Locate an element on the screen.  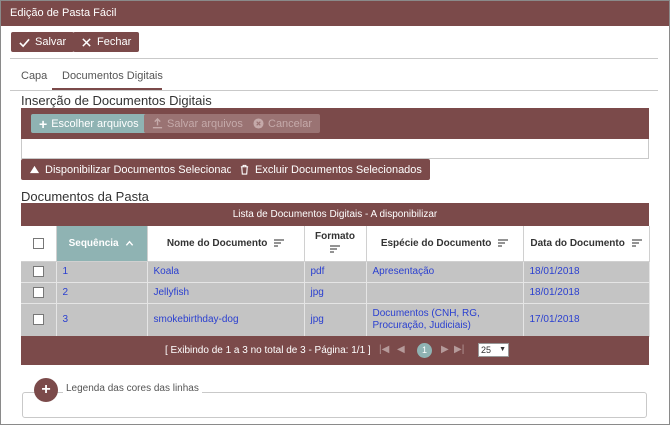
cell-name: Jellyfish is located at coordinates (226, 293).